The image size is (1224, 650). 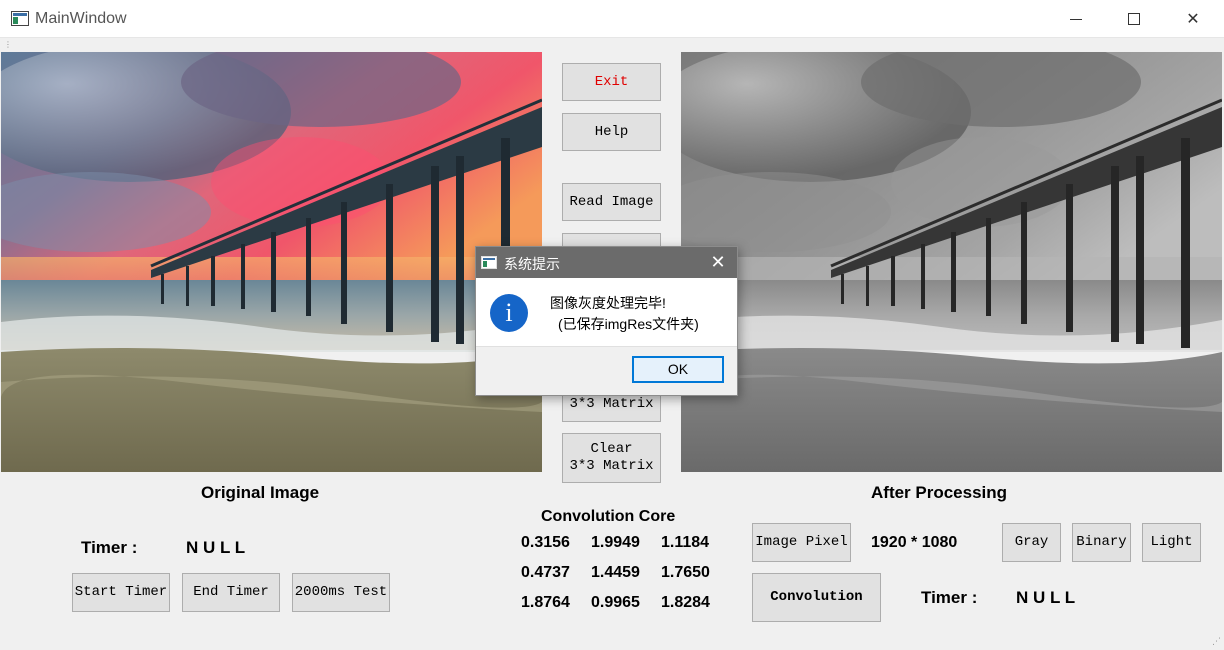 What do you see at coordinates (615, 542) in the screenshot?
I see `matrix-cell-0-1: 1.9949` at bounding box center [615, 542].